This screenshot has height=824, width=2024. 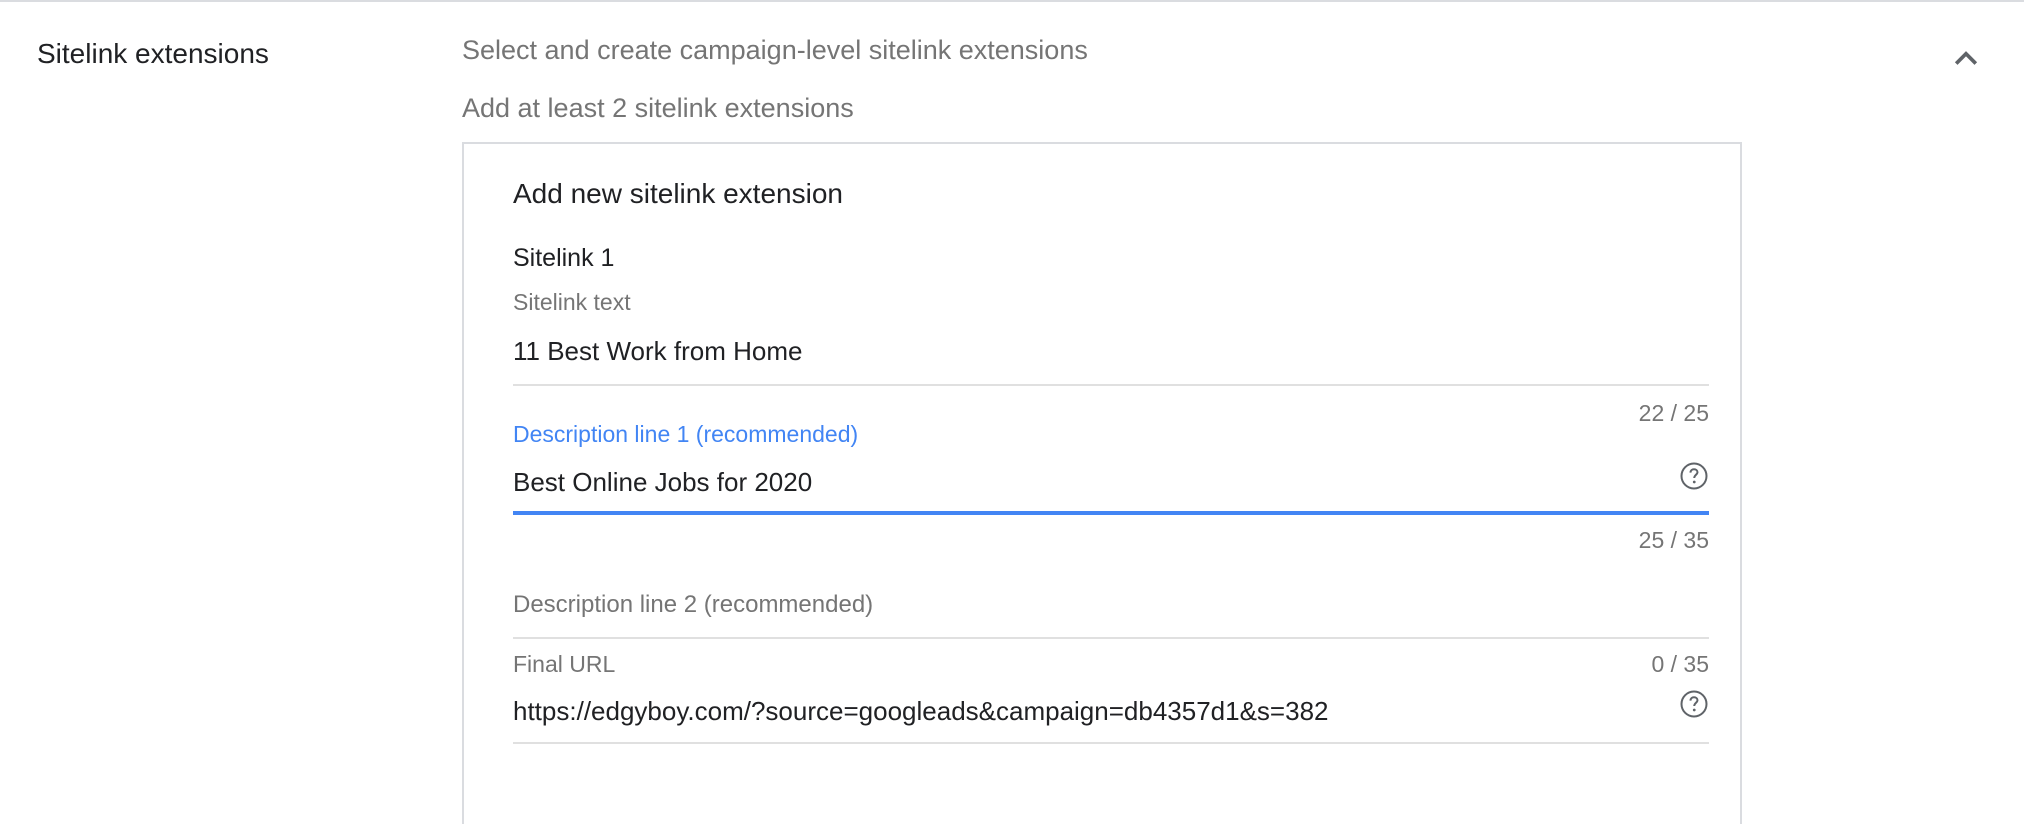 What do you see at coordinates (1111, 638) in the screenshot?
I see `description-line-2-underline` at bounding box center [1111, 638].